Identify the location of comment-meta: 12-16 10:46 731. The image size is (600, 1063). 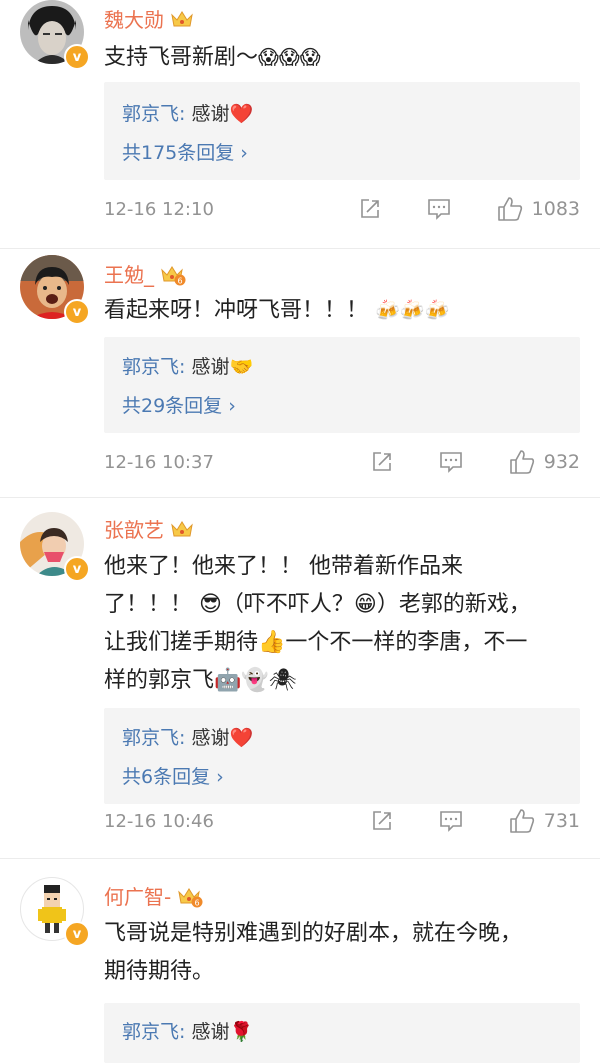
(342, 821).